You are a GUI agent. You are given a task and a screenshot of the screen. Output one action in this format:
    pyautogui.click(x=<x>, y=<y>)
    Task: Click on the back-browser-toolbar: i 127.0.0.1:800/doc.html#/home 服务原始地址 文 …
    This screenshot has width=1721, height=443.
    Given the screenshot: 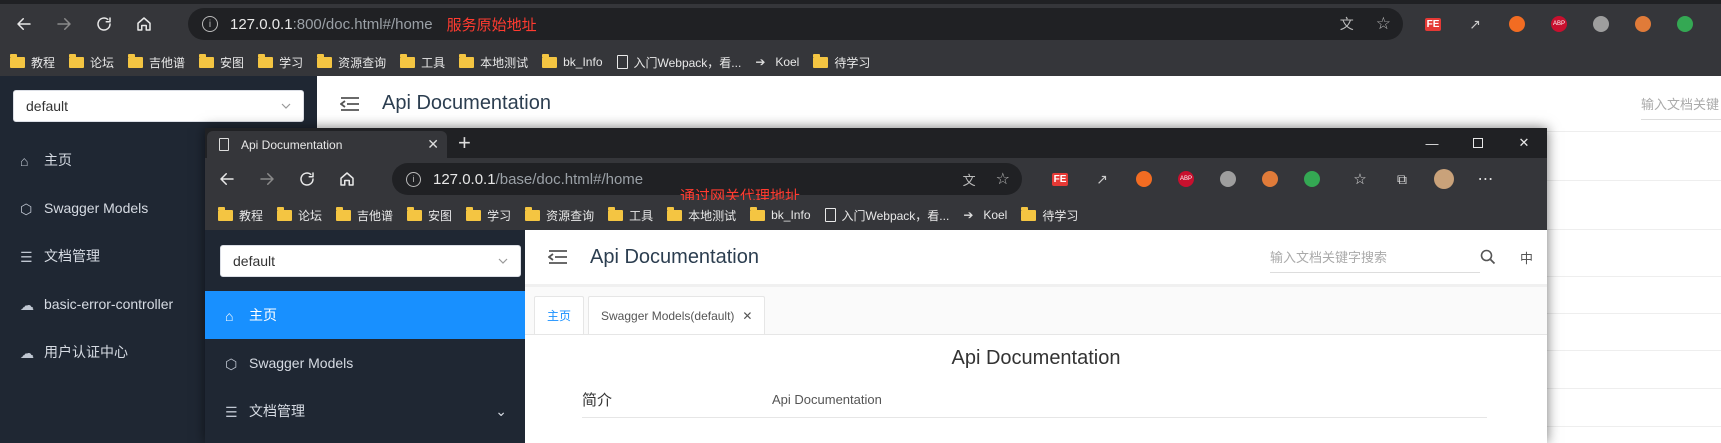 What is the action you would take?
    pyautogui.click(x=860, y=24)
    